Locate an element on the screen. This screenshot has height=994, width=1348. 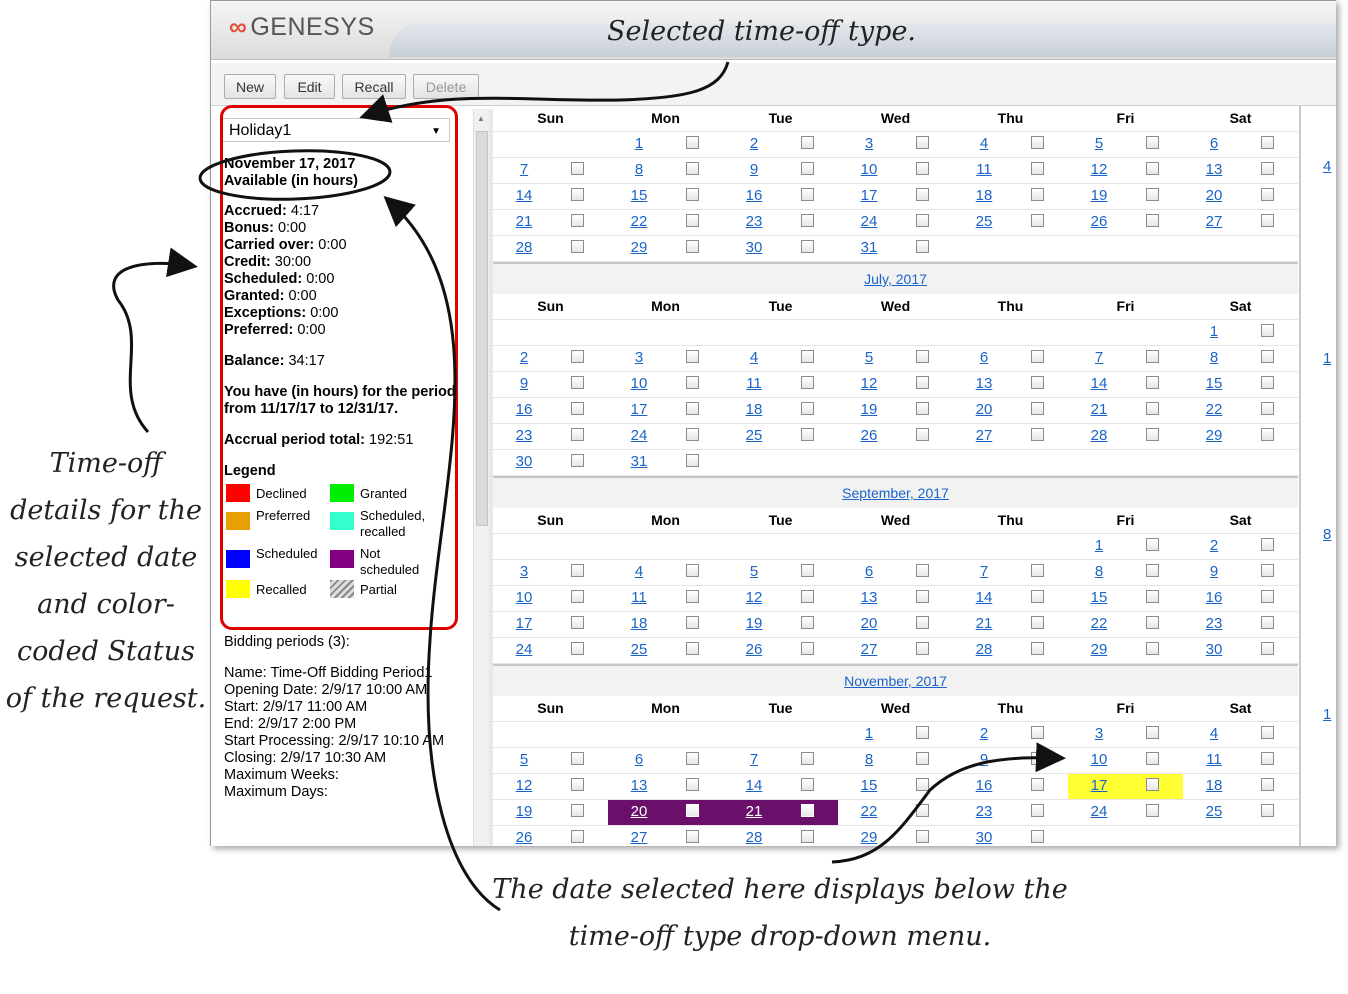
day-link: 31 is located at coordinates (869, 247).